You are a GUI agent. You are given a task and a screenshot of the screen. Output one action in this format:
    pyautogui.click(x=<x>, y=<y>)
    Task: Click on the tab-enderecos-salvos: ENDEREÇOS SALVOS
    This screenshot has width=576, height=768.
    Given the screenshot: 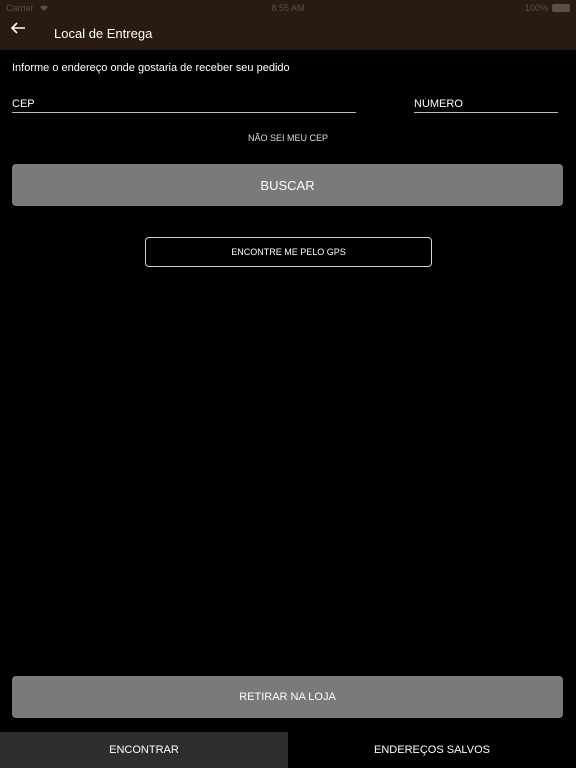 What is the action you would take?
    pyautogui.click(x=432, y=750)
    